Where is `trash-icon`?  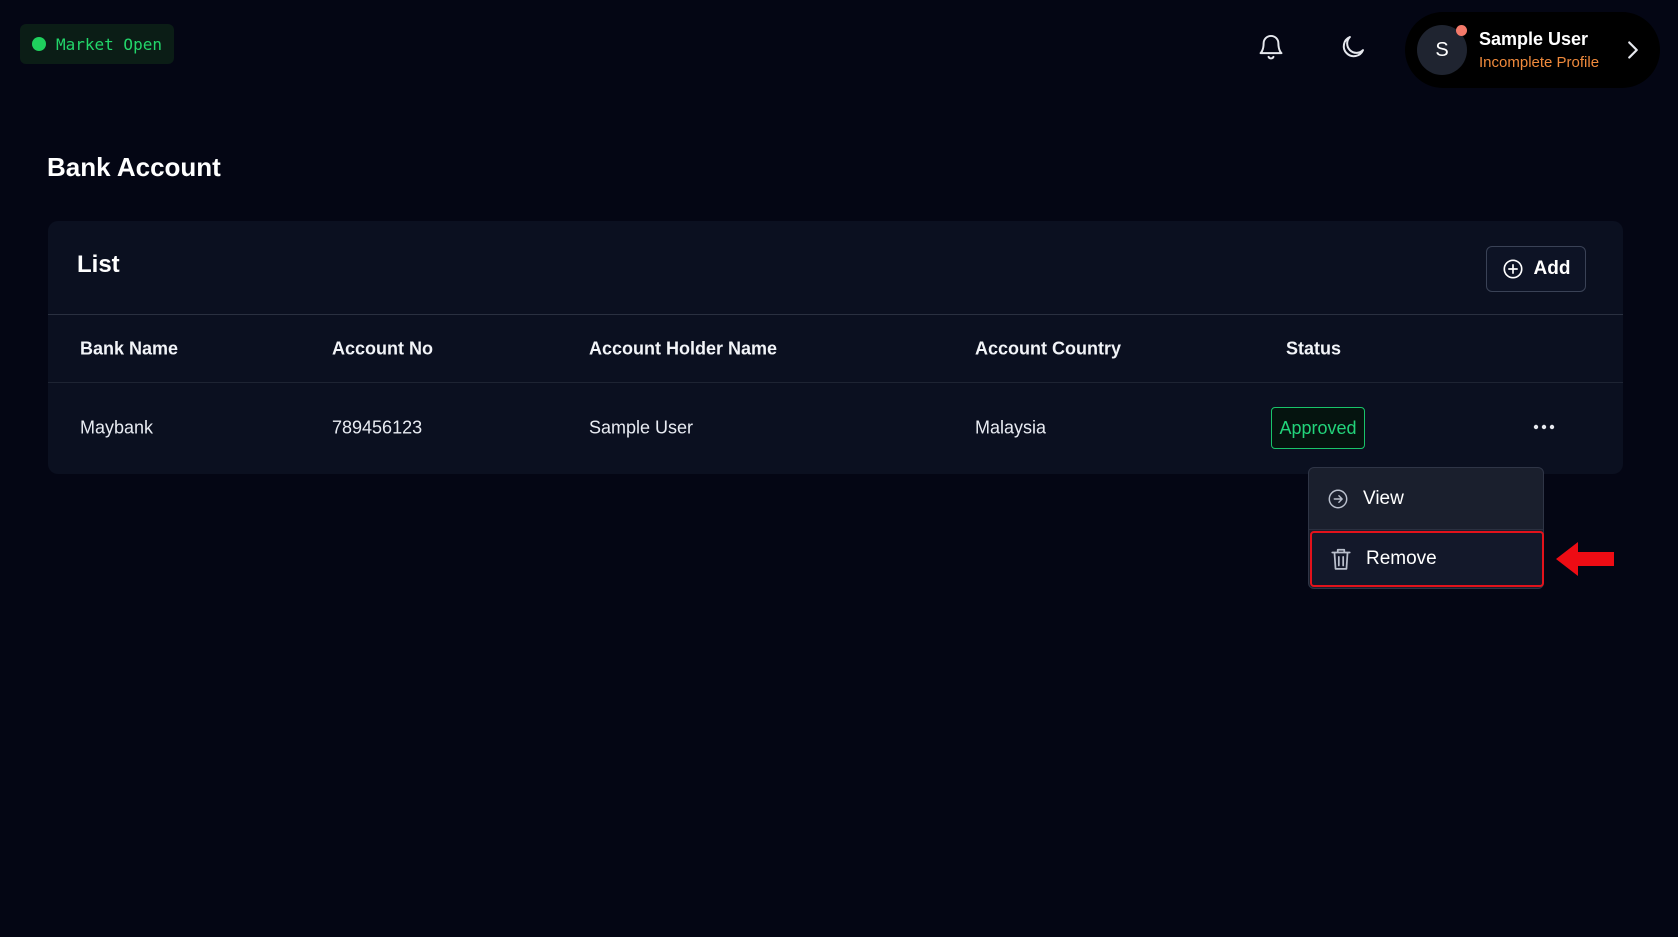 trash-icon is located at coordinates (1341, 559).